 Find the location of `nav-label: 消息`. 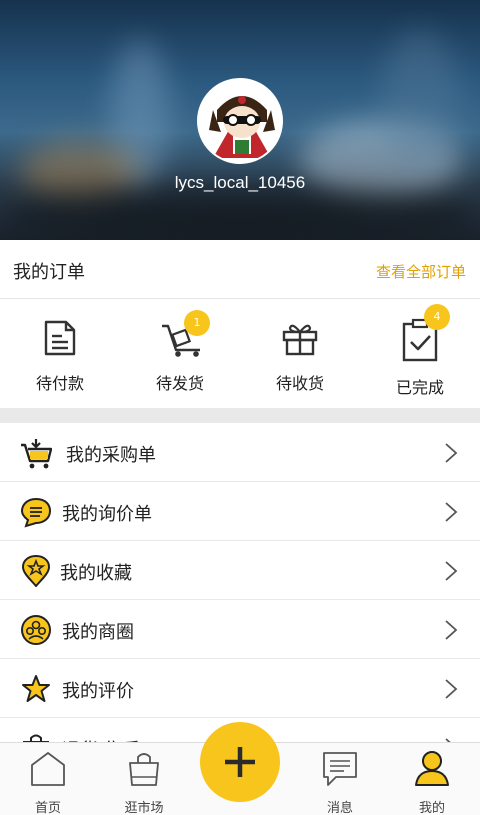

nav-label: 消息 is located at coordinates (339, 808).